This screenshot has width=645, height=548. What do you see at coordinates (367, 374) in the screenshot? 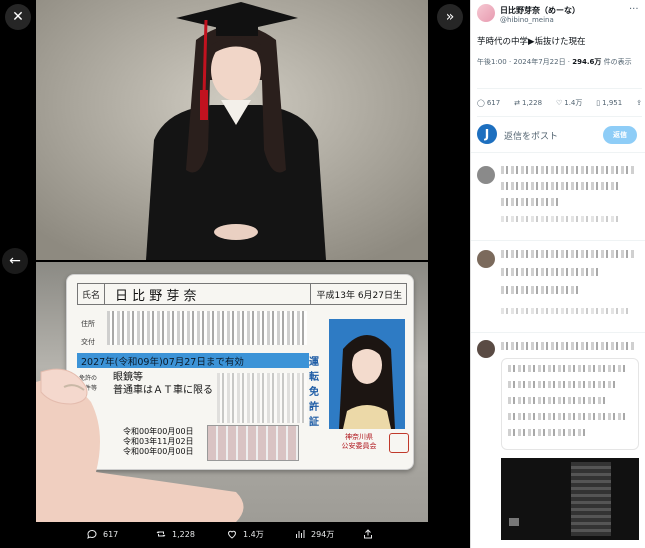
I see `license-portrait` at bounding box center [367, 374].